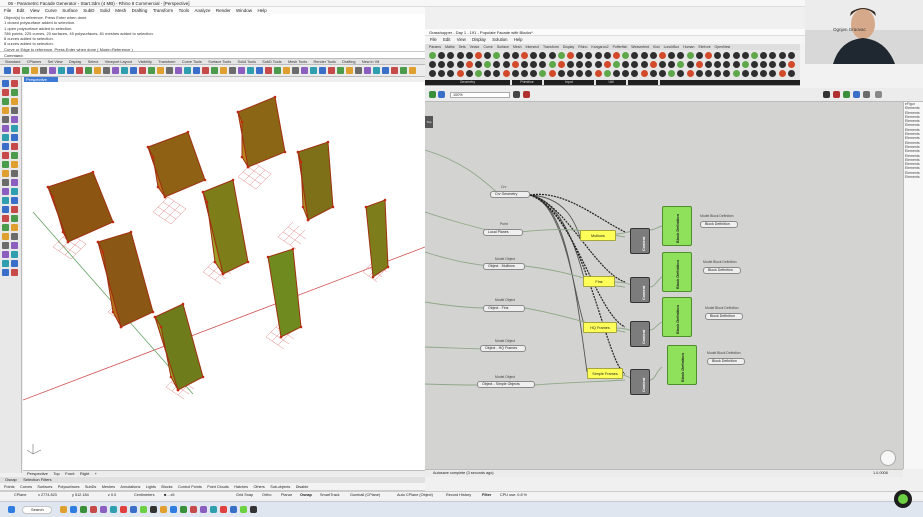 The height and width of the screenshot is (517, 923). I want to click on filter-point-clouds: Point Clouds, so click(218, 487).